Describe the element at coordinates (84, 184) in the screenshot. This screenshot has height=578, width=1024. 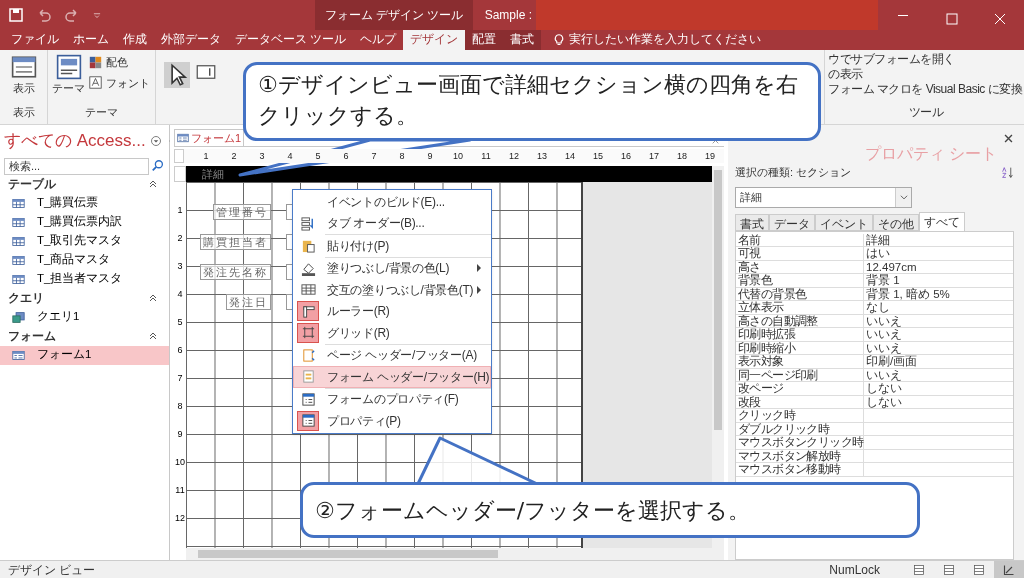
I see `nav-group-header: テーブル` at that location.